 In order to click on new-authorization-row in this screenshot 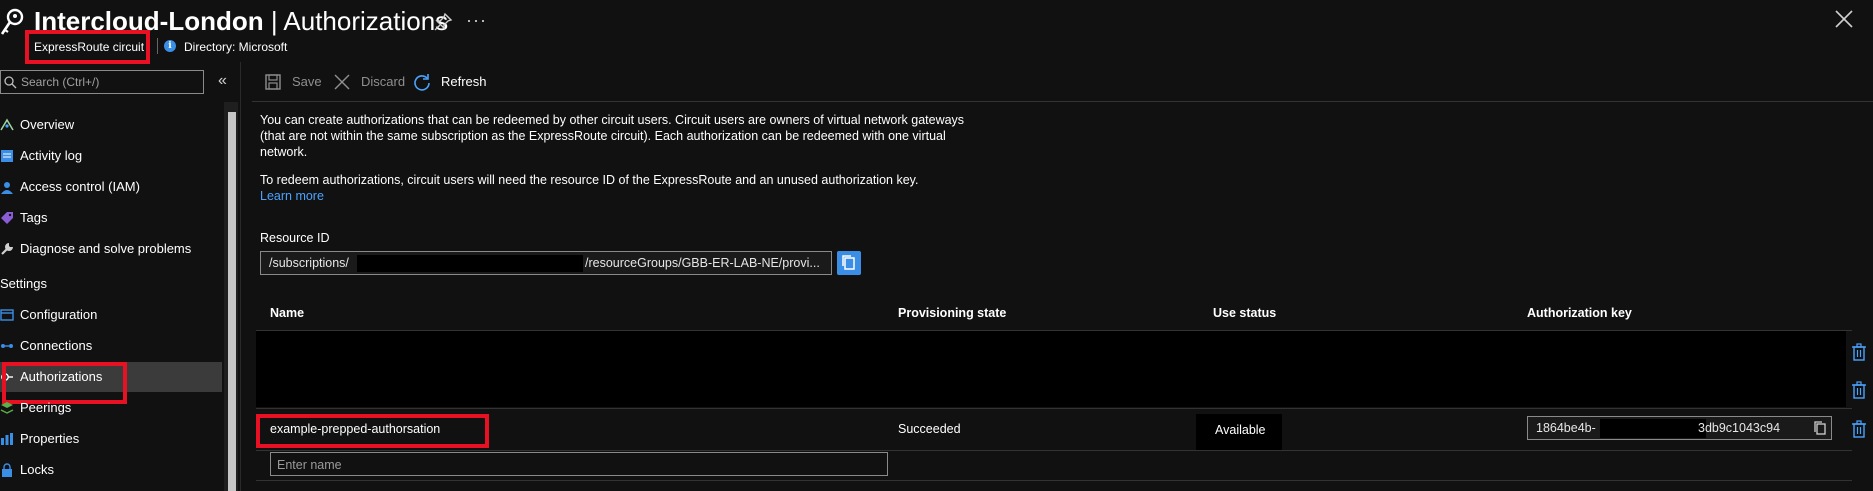, I will do `click(579, 464)`.